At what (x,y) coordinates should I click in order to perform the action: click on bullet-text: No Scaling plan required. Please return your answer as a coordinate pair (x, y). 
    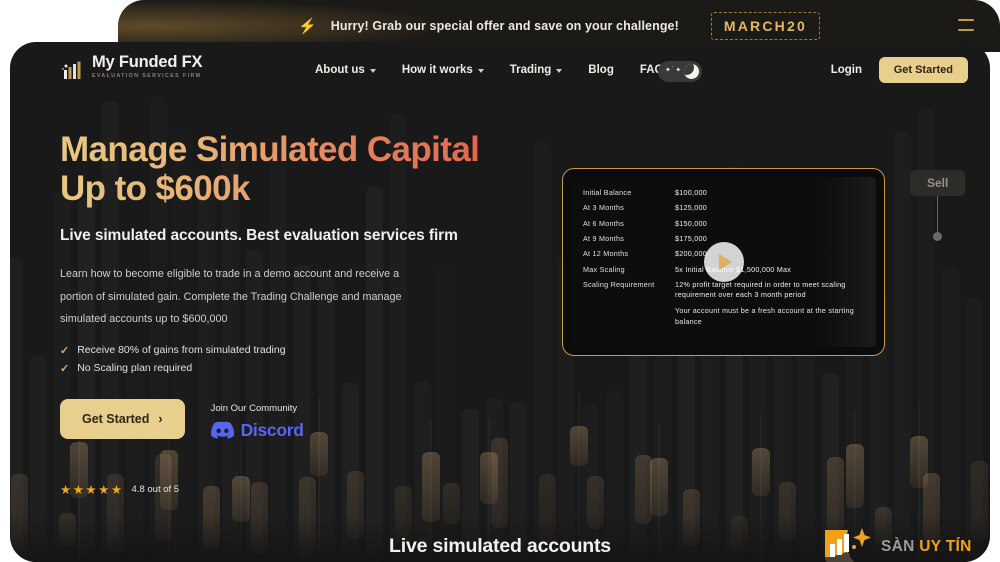
    Looking at the image, I should click on (135, 368).